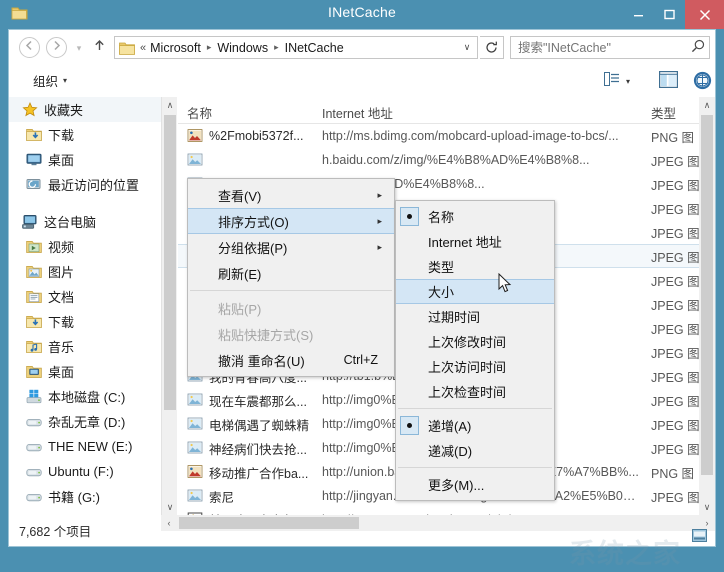 The image size is (724, 572). What do you see at coordinates (438, 523) in the screenshot?
I see `horizontal-scrollbar: ‹ ›` at bounding box center [438, 523].